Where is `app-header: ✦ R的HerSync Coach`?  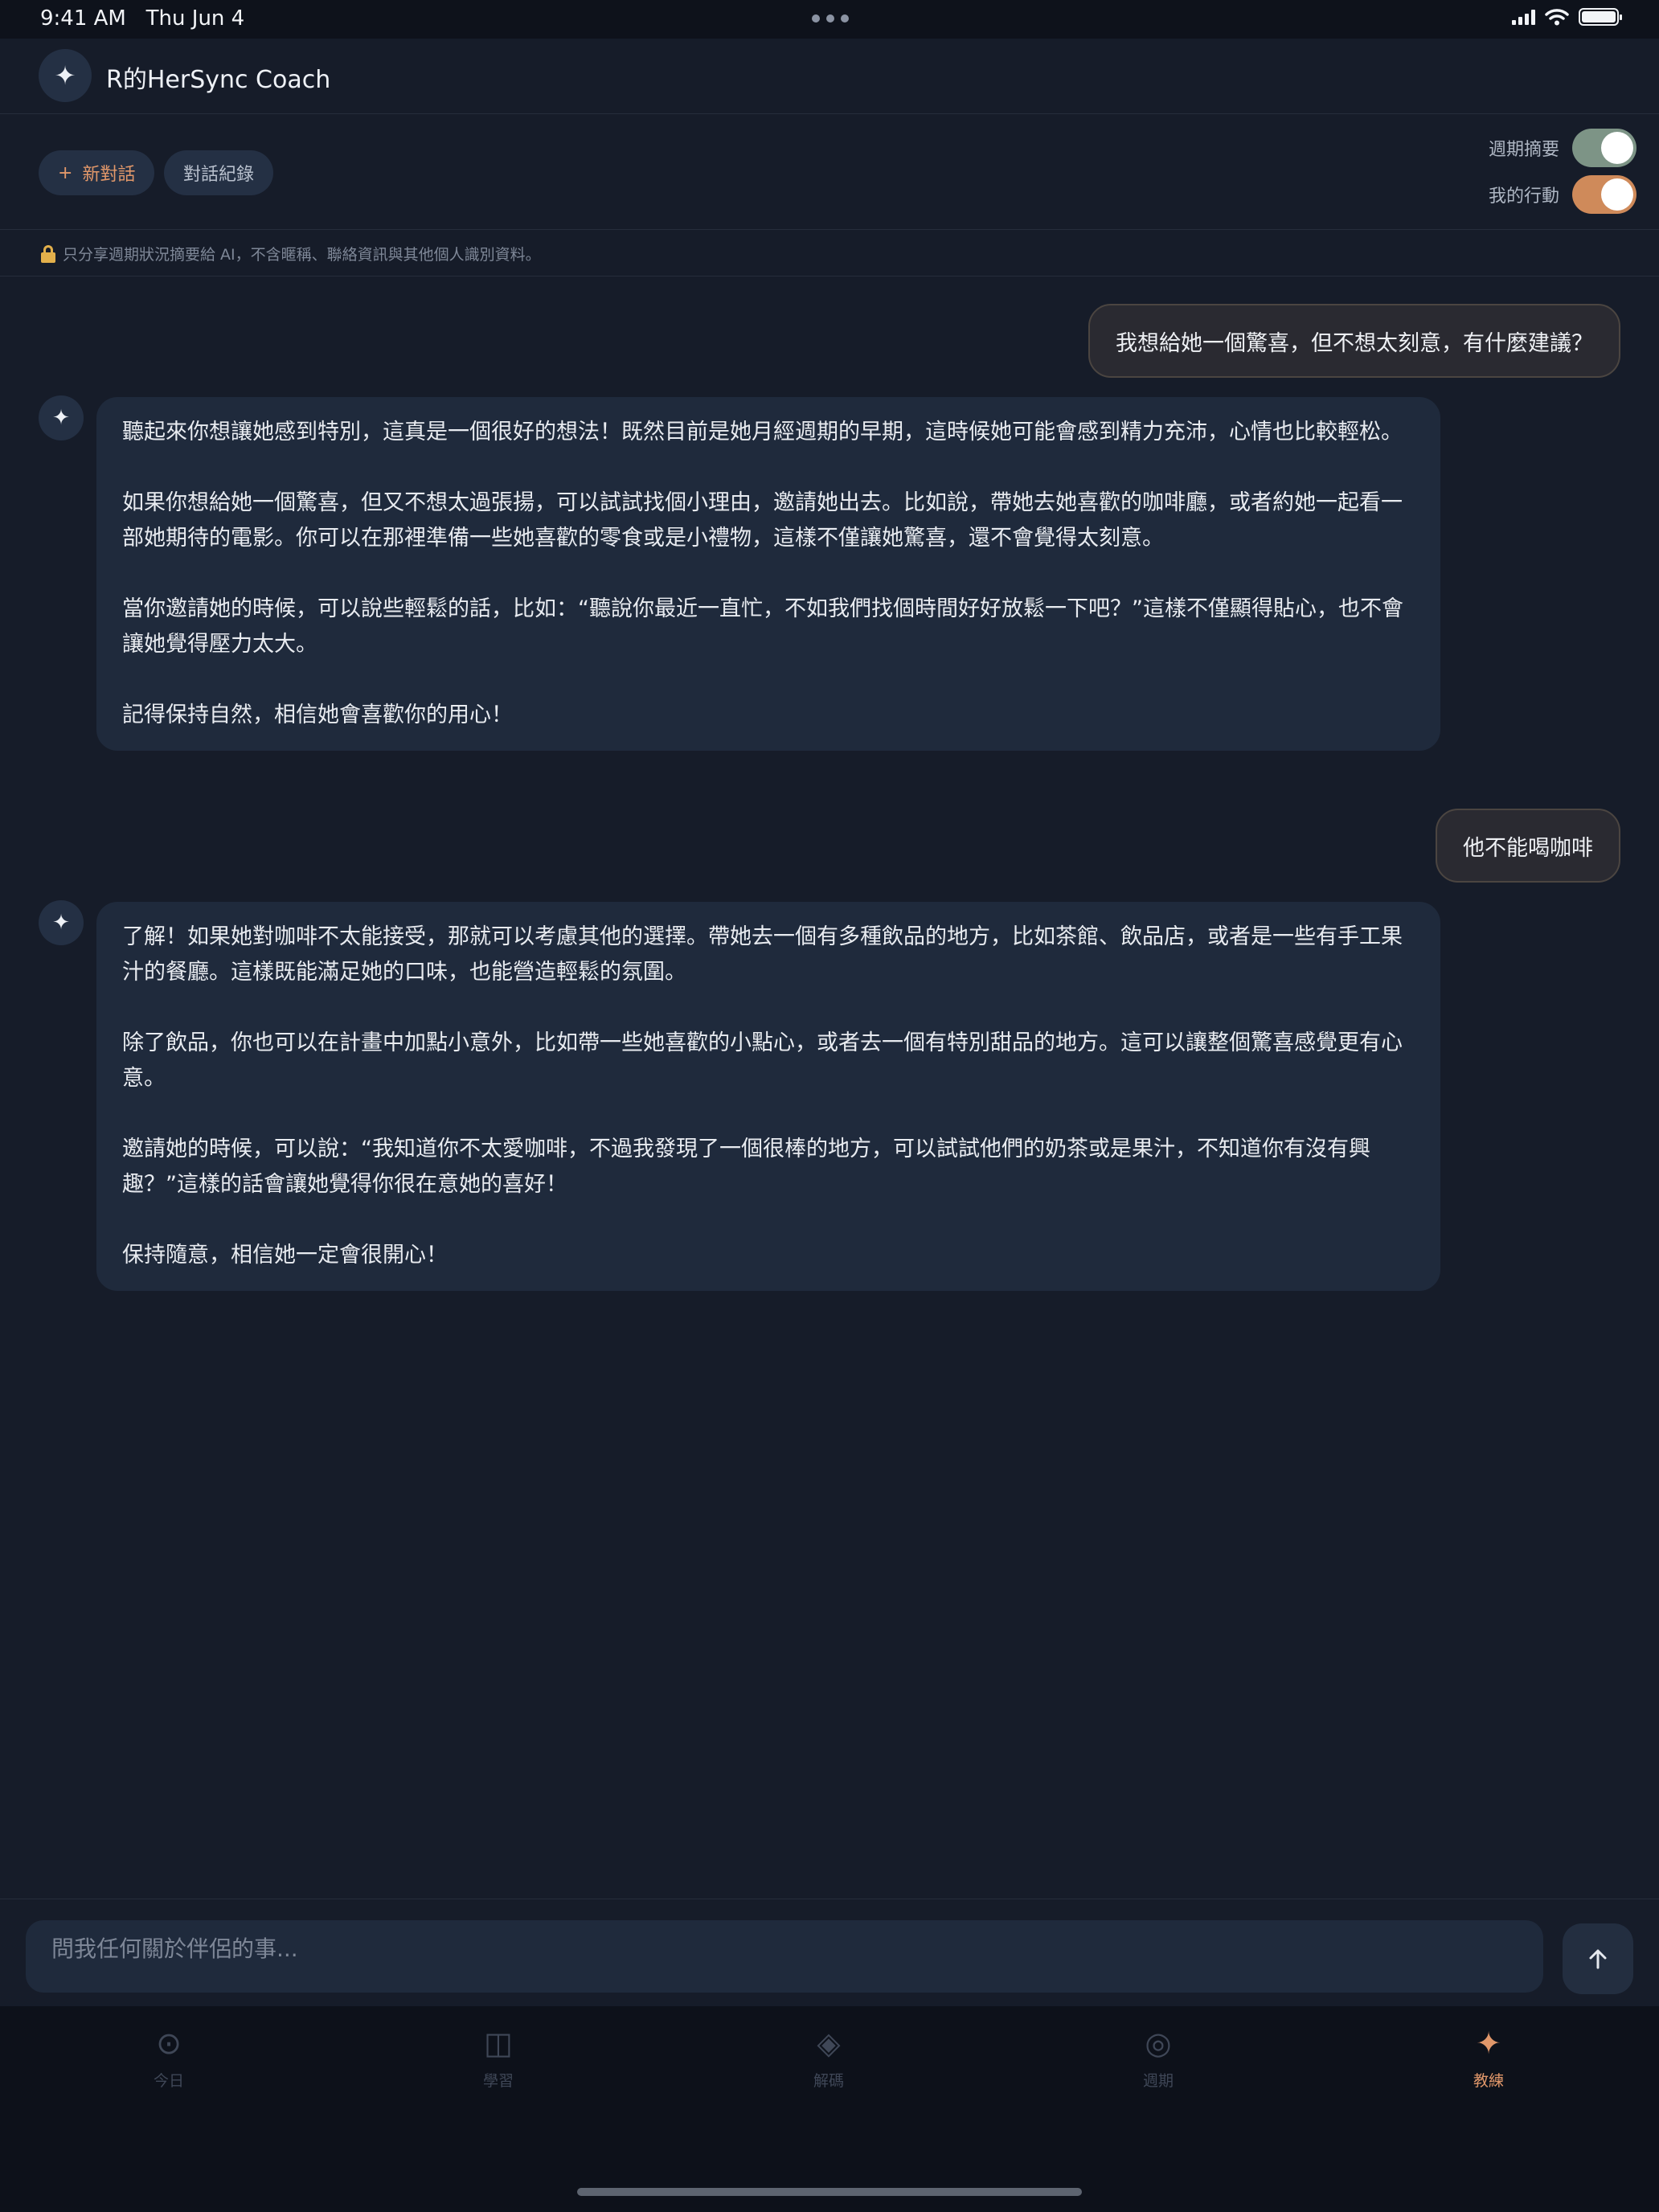 app-header: ✦ R的HerSync Coach is located at coordinates (829, 76).